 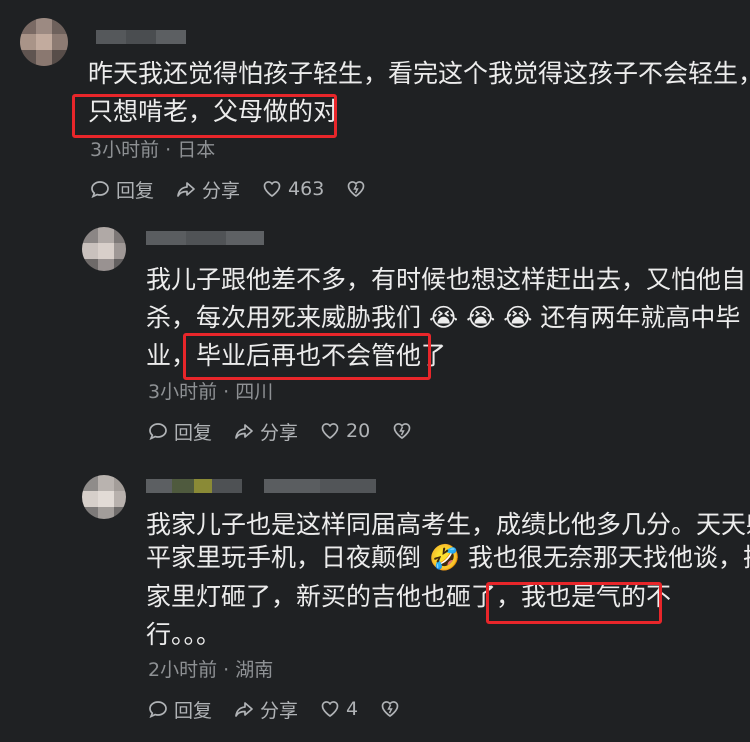 What do you see at coordinates (345, 431) in the screenshot?
I see `like-button: 20` at bounding box center [345, 431].